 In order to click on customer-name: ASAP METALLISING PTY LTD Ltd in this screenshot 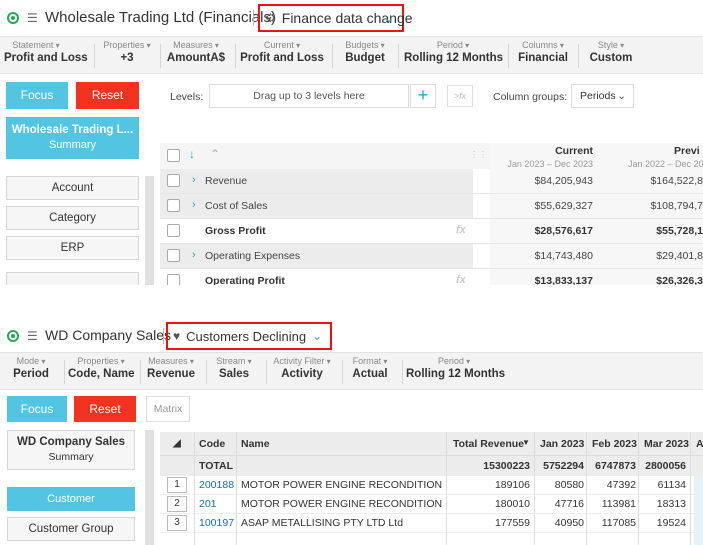, I will do `click(322, 523)`.